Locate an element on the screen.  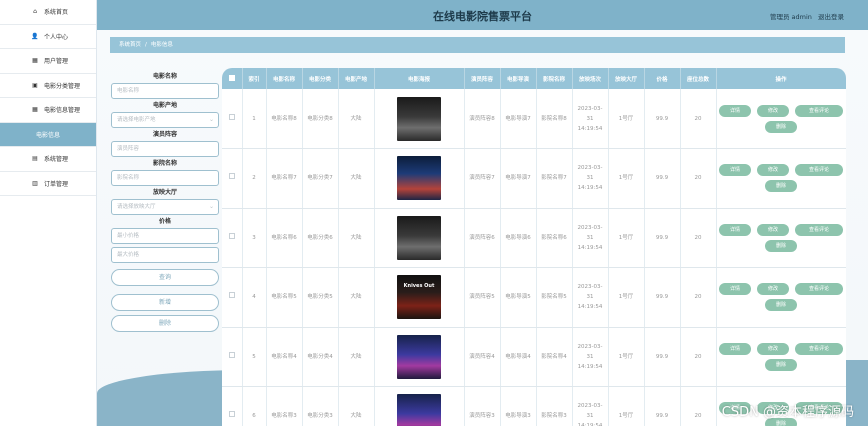
cast-input: 演员阵容 is located at coordinates (165, 149).